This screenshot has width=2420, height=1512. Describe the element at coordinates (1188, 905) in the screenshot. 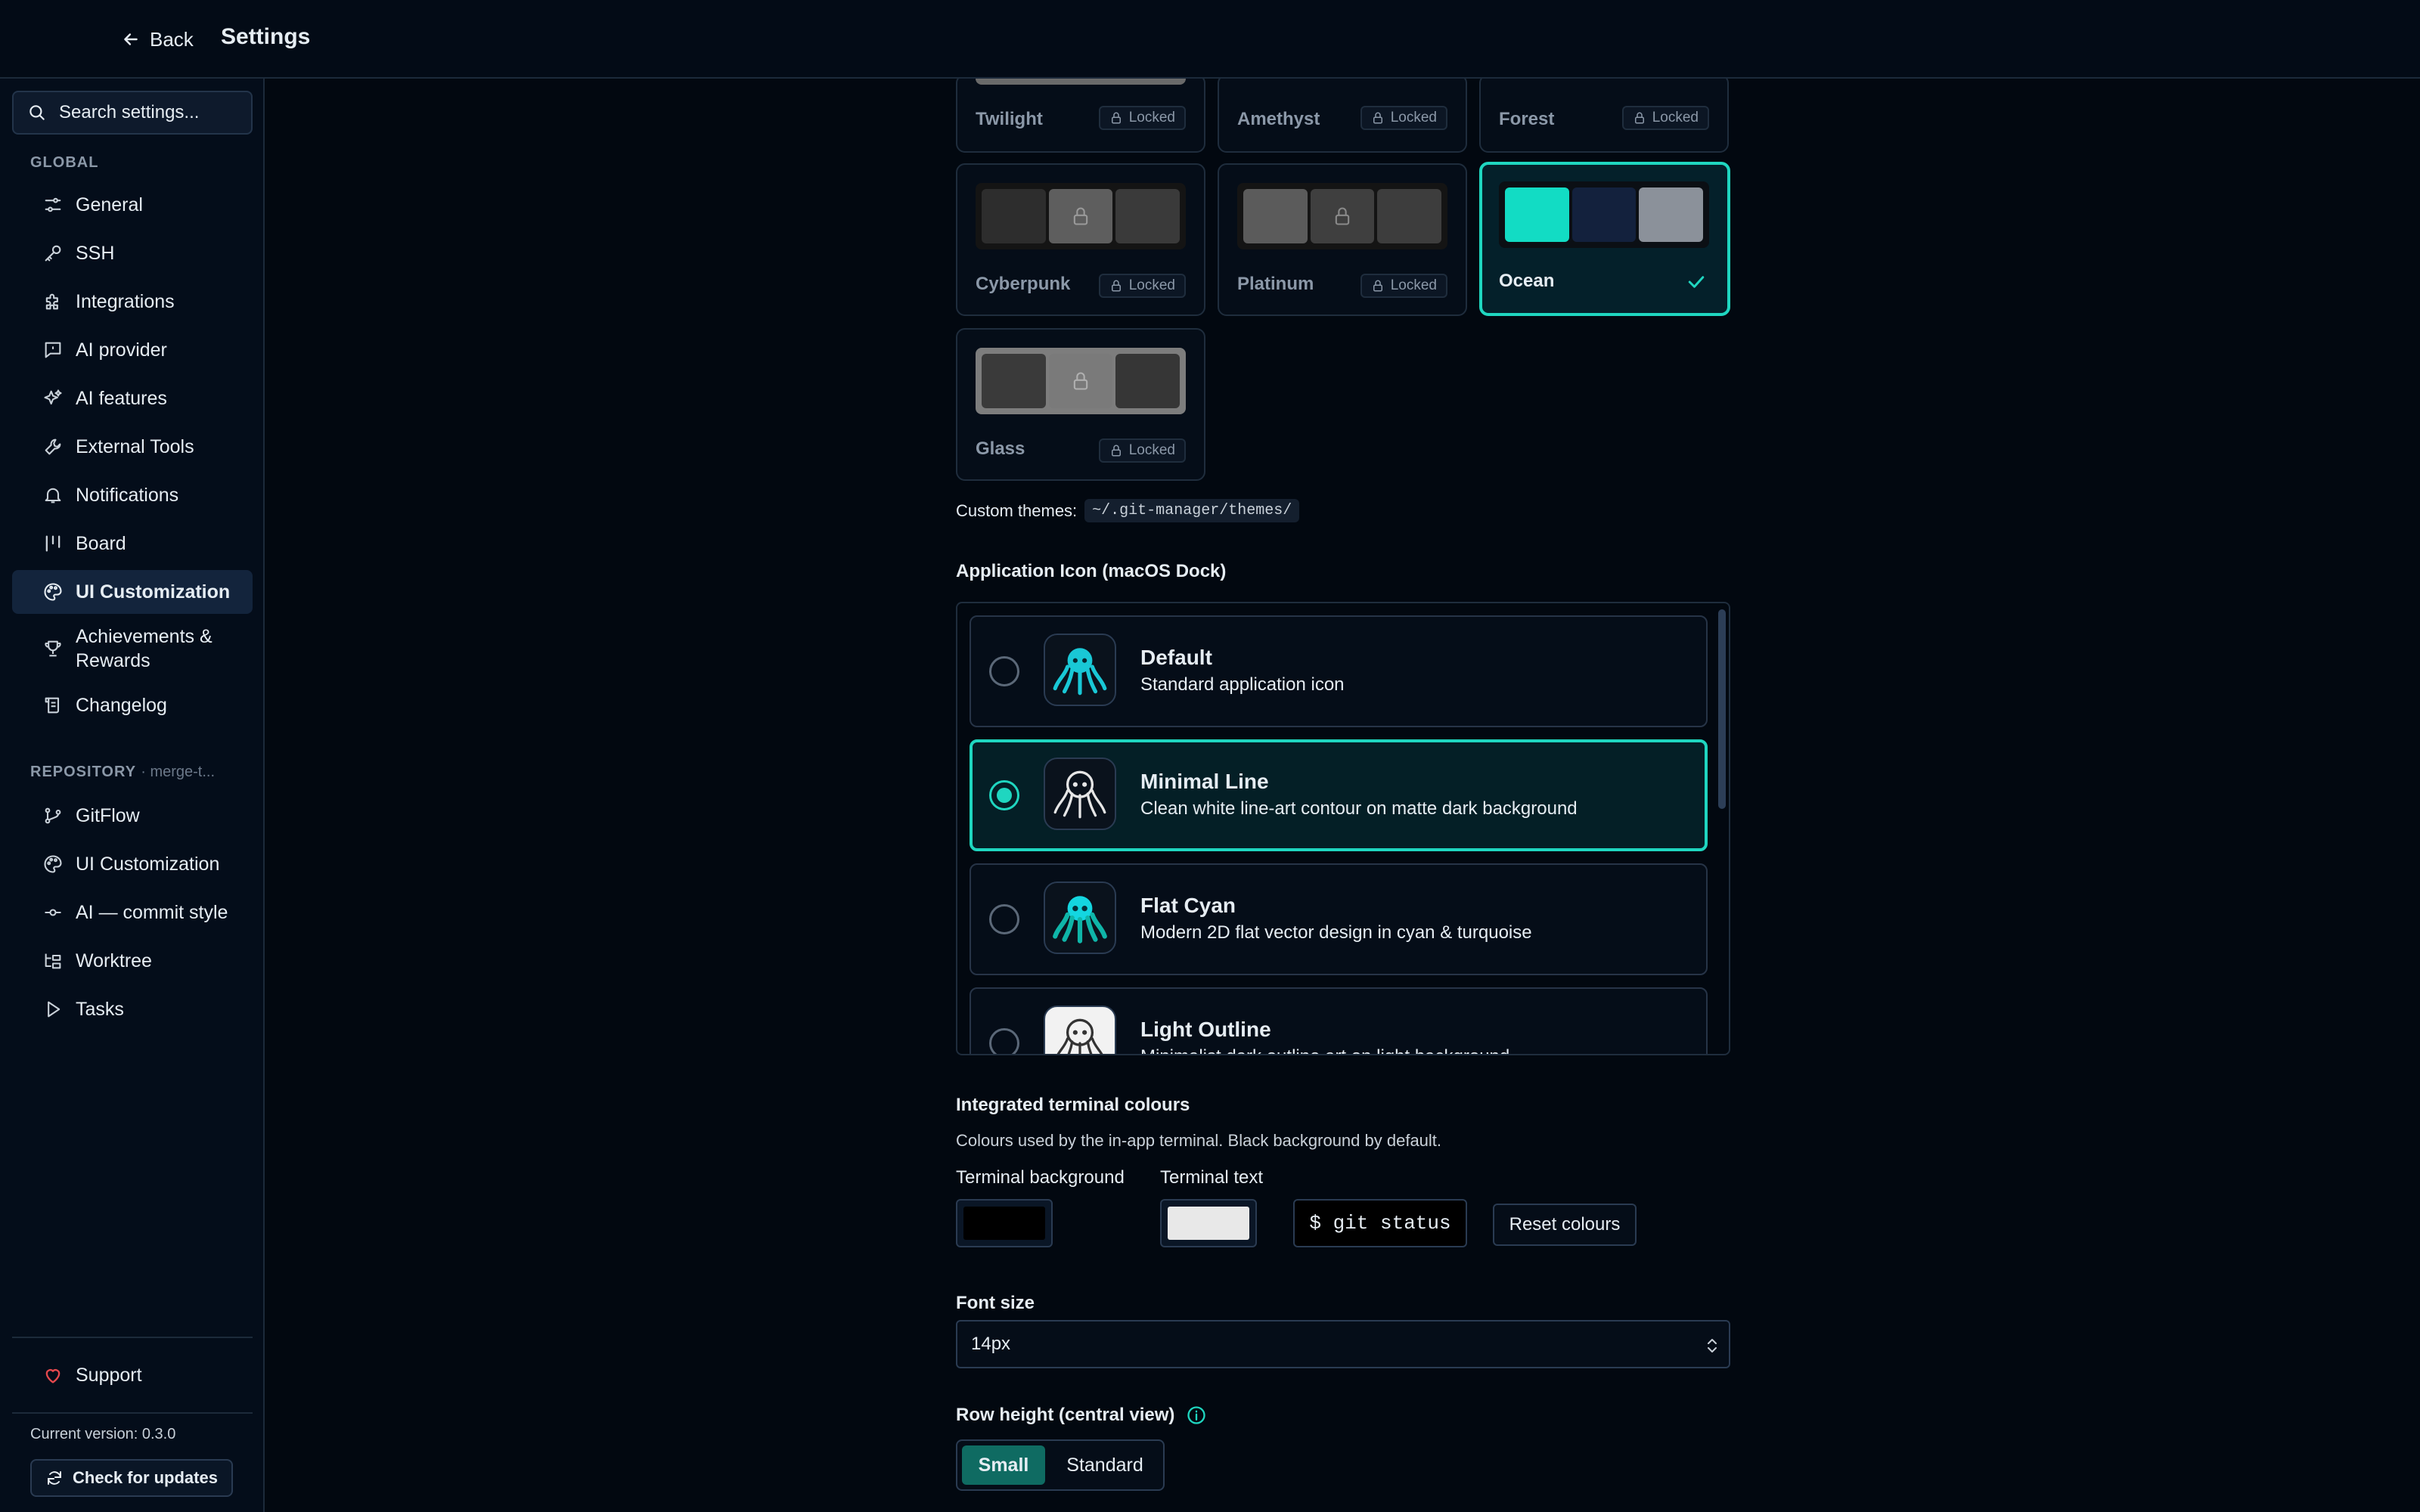

I see `icon-option-title: Flat Cyan` at that location.